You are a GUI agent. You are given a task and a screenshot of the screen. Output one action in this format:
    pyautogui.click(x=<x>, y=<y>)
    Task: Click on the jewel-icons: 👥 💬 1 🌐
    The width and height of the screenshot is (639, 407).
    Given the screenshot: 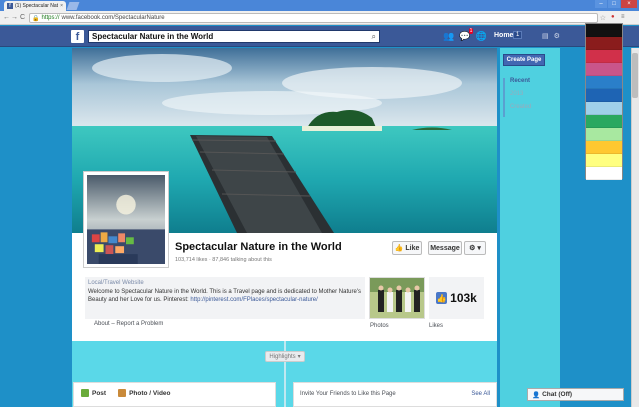 What is the action you would take?
    pyautogui.click(x=465, y=35)
    